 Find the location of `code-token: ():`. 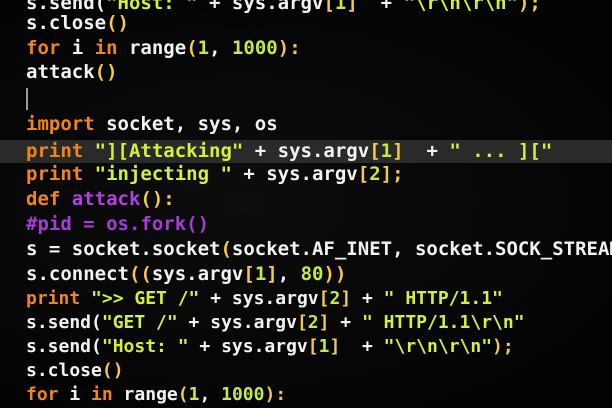

code-token: (): is located at coordinates (157, 199).